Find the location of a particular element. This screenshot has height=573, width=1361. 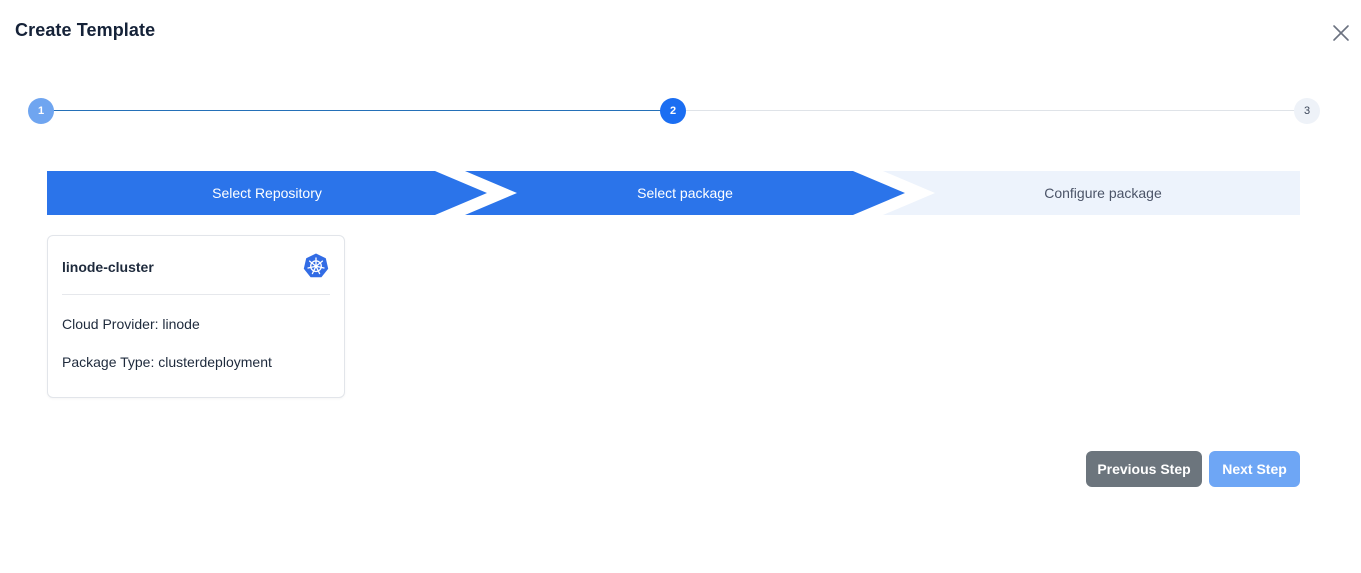

cloud-provider-text: Cloud Provider: linode is located at coordinates (131, 324).